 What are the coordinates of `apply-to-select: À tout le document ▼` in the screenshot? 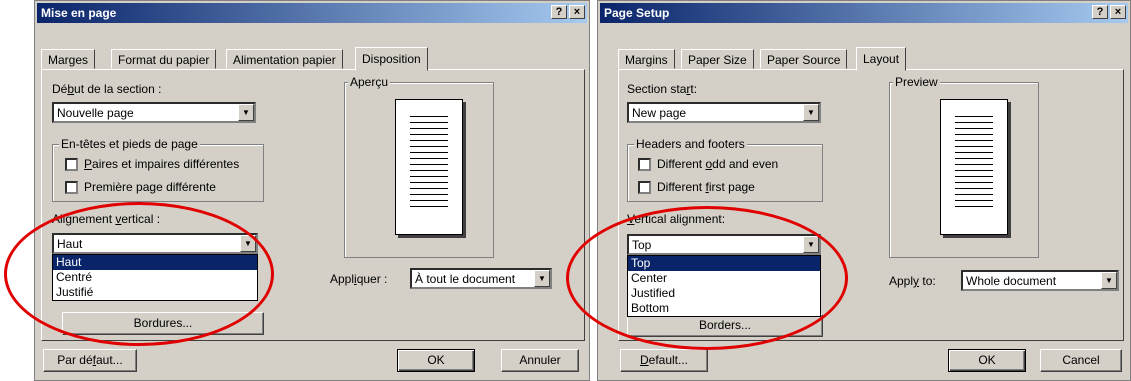 It's located at (481, 278).